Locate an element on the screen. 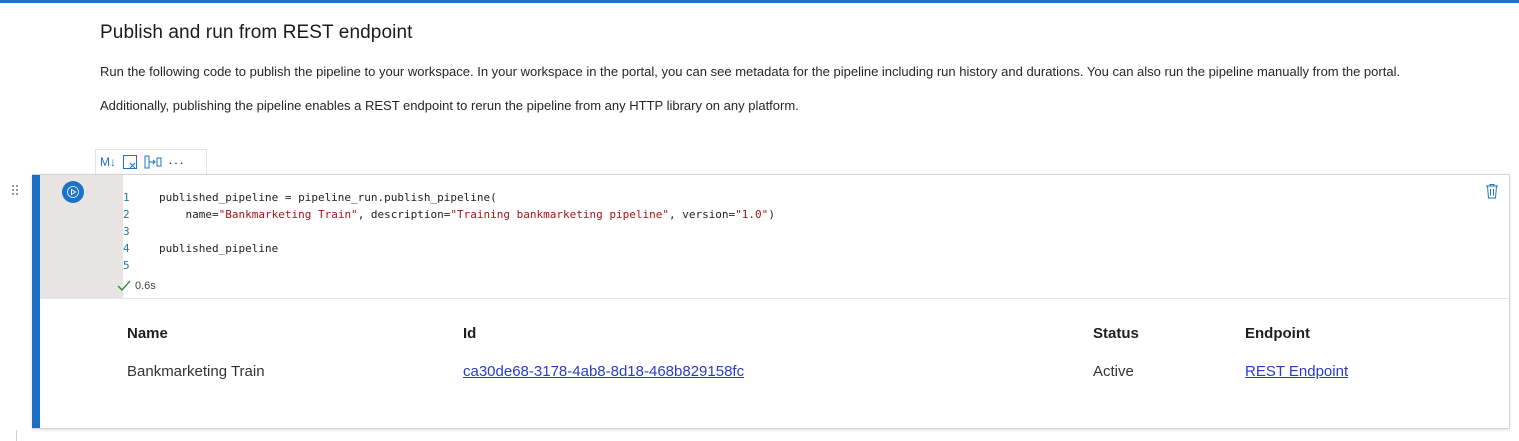 The width and height of the screenshot is (1519, 441). line-number: 2 is located at coordinates (126, 214).